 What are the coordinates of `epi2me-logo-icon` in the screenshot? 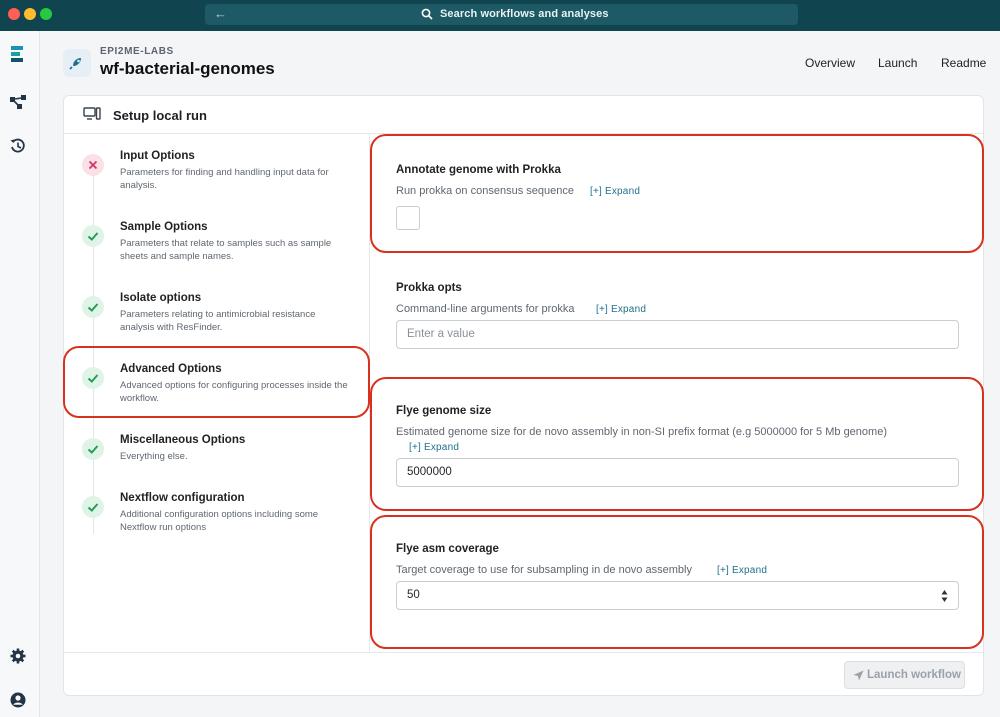 It's located at (18, 54).